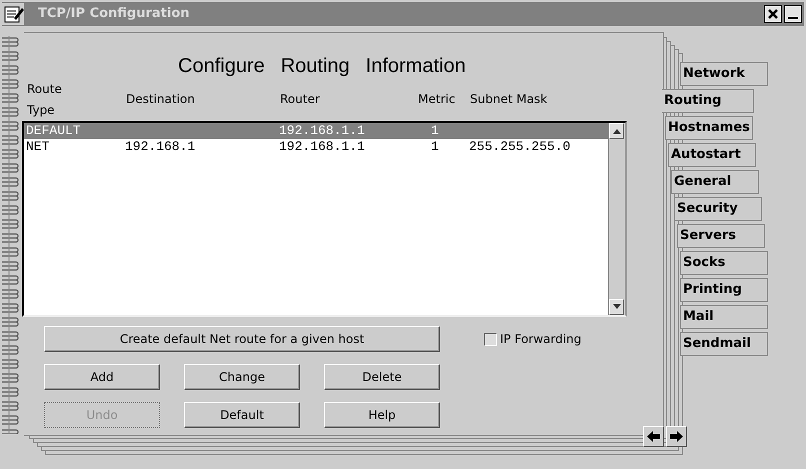 The width and height of the screenshot is (806, 469). I want to click on scroll-down-button, so click(616, 307).